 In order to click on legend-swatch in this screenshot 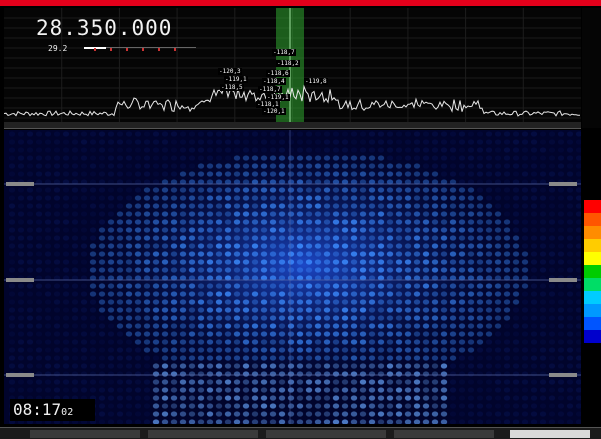, I will do `click(592, 206)`.